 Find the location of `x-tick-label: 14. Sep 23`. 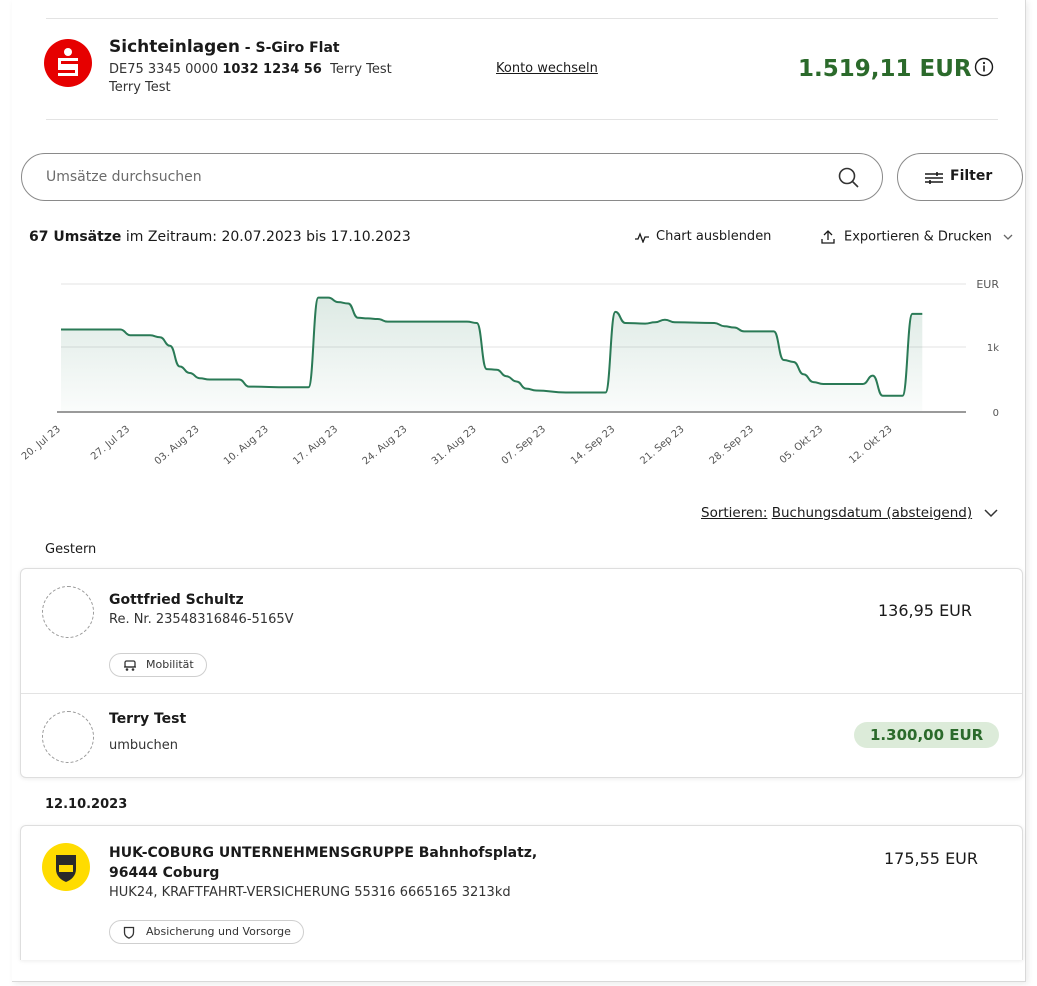

x-tick-label: 14. Sep 23 is located at coordinates (593, 445).